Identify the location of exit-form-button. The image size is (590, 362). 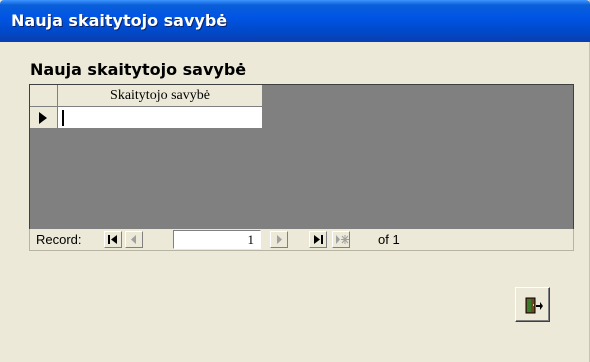
(532, 304).